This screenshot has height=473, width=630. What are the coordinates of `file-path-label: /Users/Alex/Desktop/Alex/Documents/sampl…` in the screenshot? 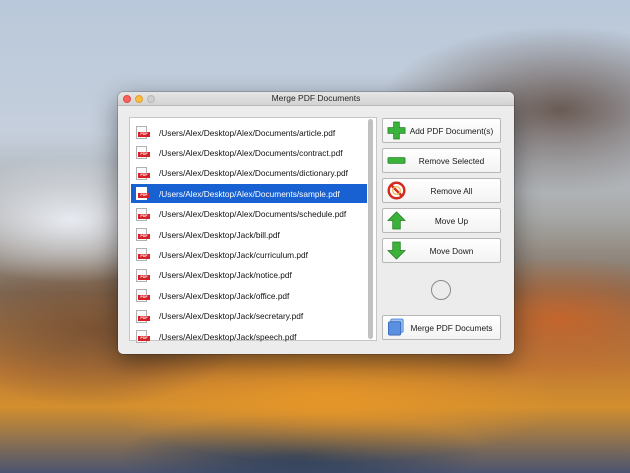 It's located at (249, 193).